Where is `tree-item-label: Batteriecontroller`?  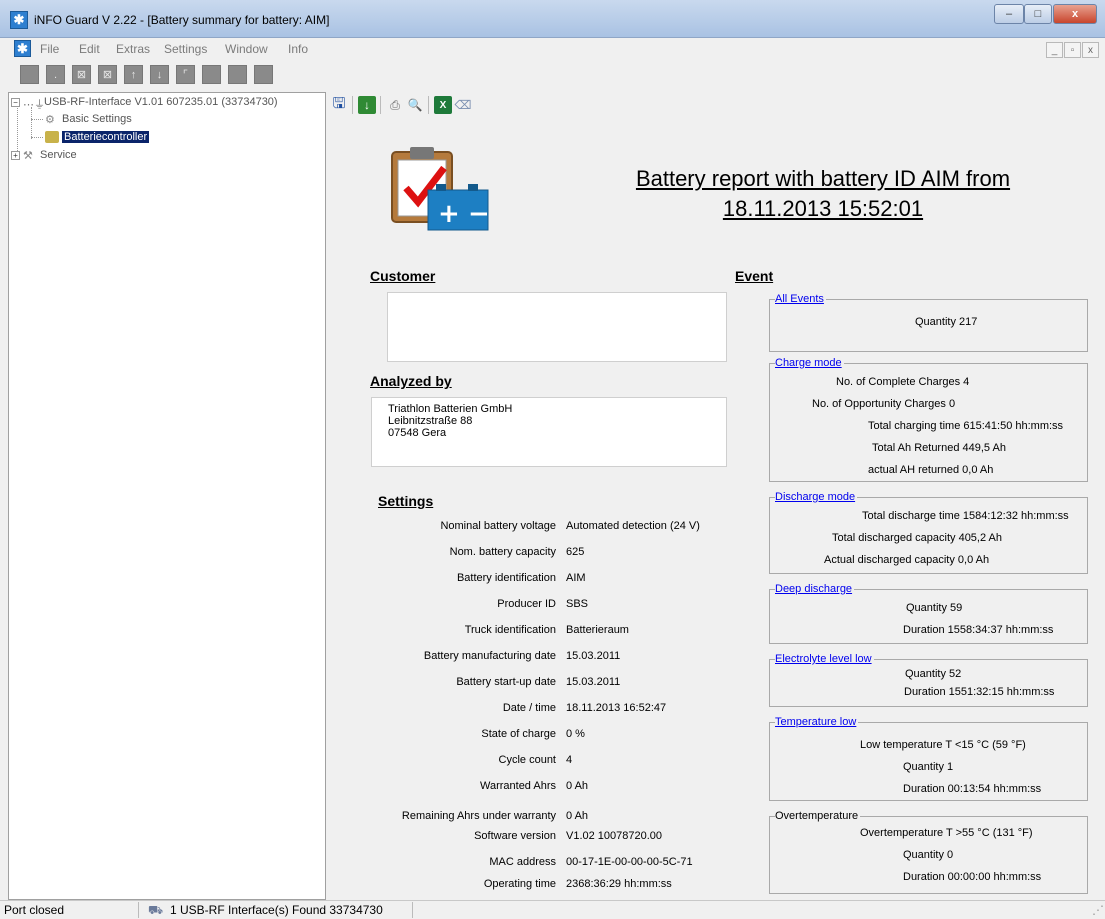
tree-item-label: Batteriecontroller is located at coordinates (106, 137).